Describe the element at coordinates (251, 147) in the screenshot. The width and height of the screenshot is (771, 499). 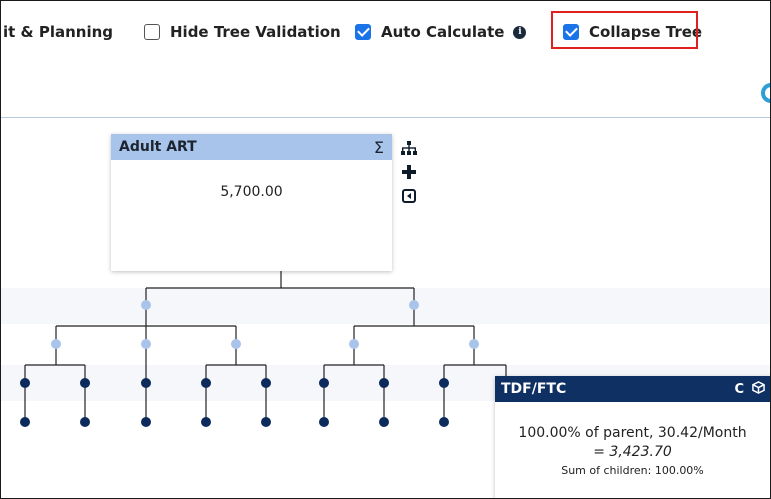
I see `root-node-header: Adult ART Σ` at that location.